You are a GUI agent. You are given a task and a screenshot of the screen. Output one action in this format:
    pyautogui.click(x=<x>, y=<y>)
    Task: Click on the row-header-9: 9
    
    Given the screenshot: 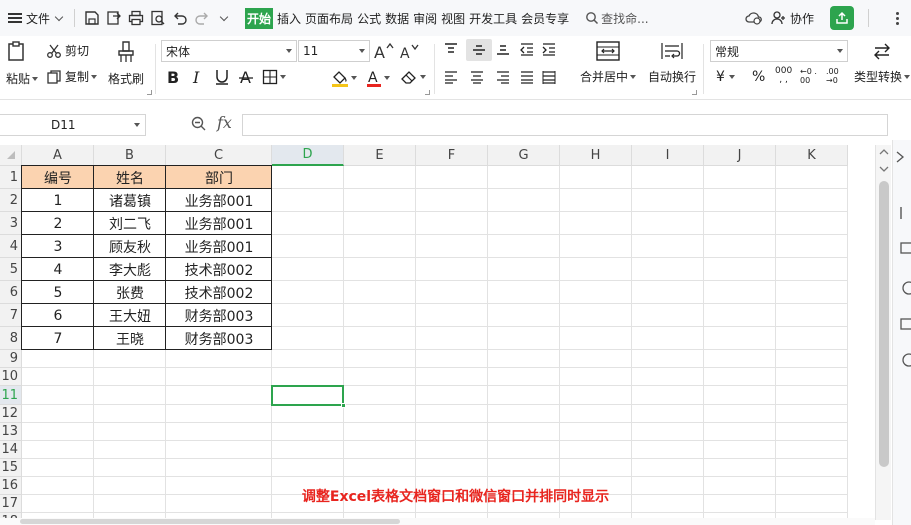 What is the action you would take?
    pyautogui.click(x=11, y=359)
    